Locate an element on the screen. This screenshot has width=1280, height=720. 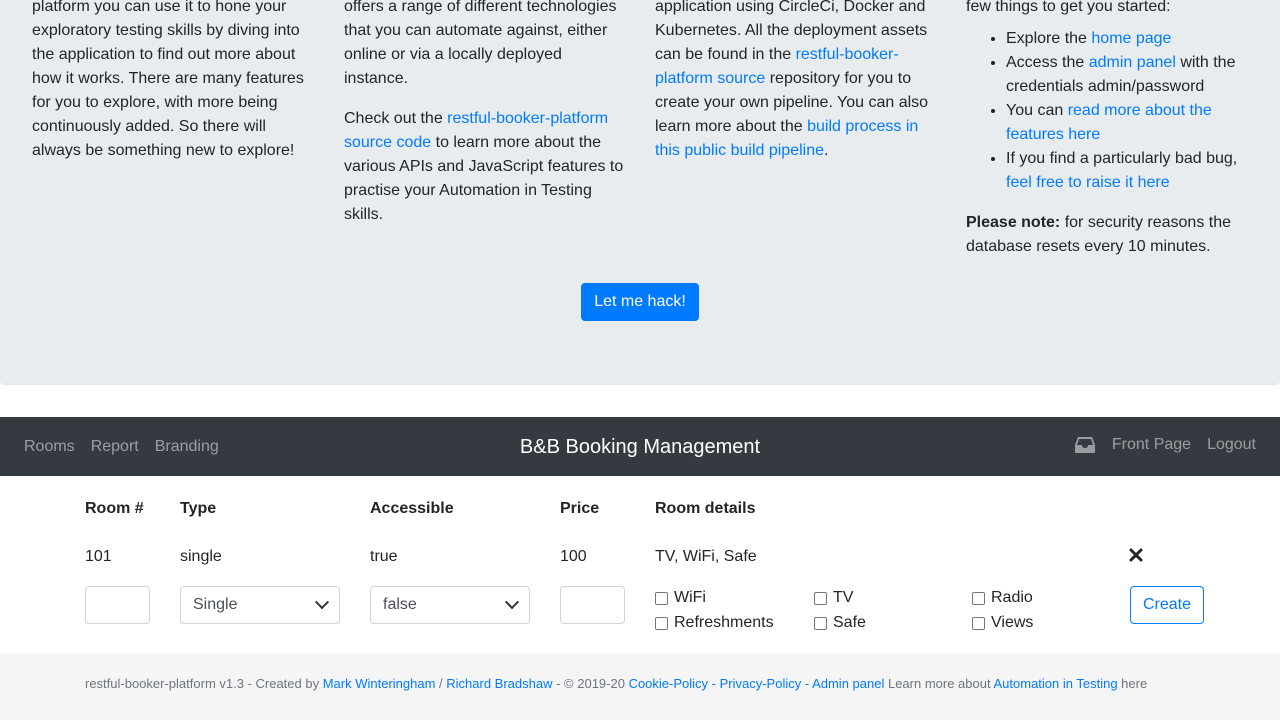
let-me-hack-button: Let me hack! is located at coordinates (640, 302).